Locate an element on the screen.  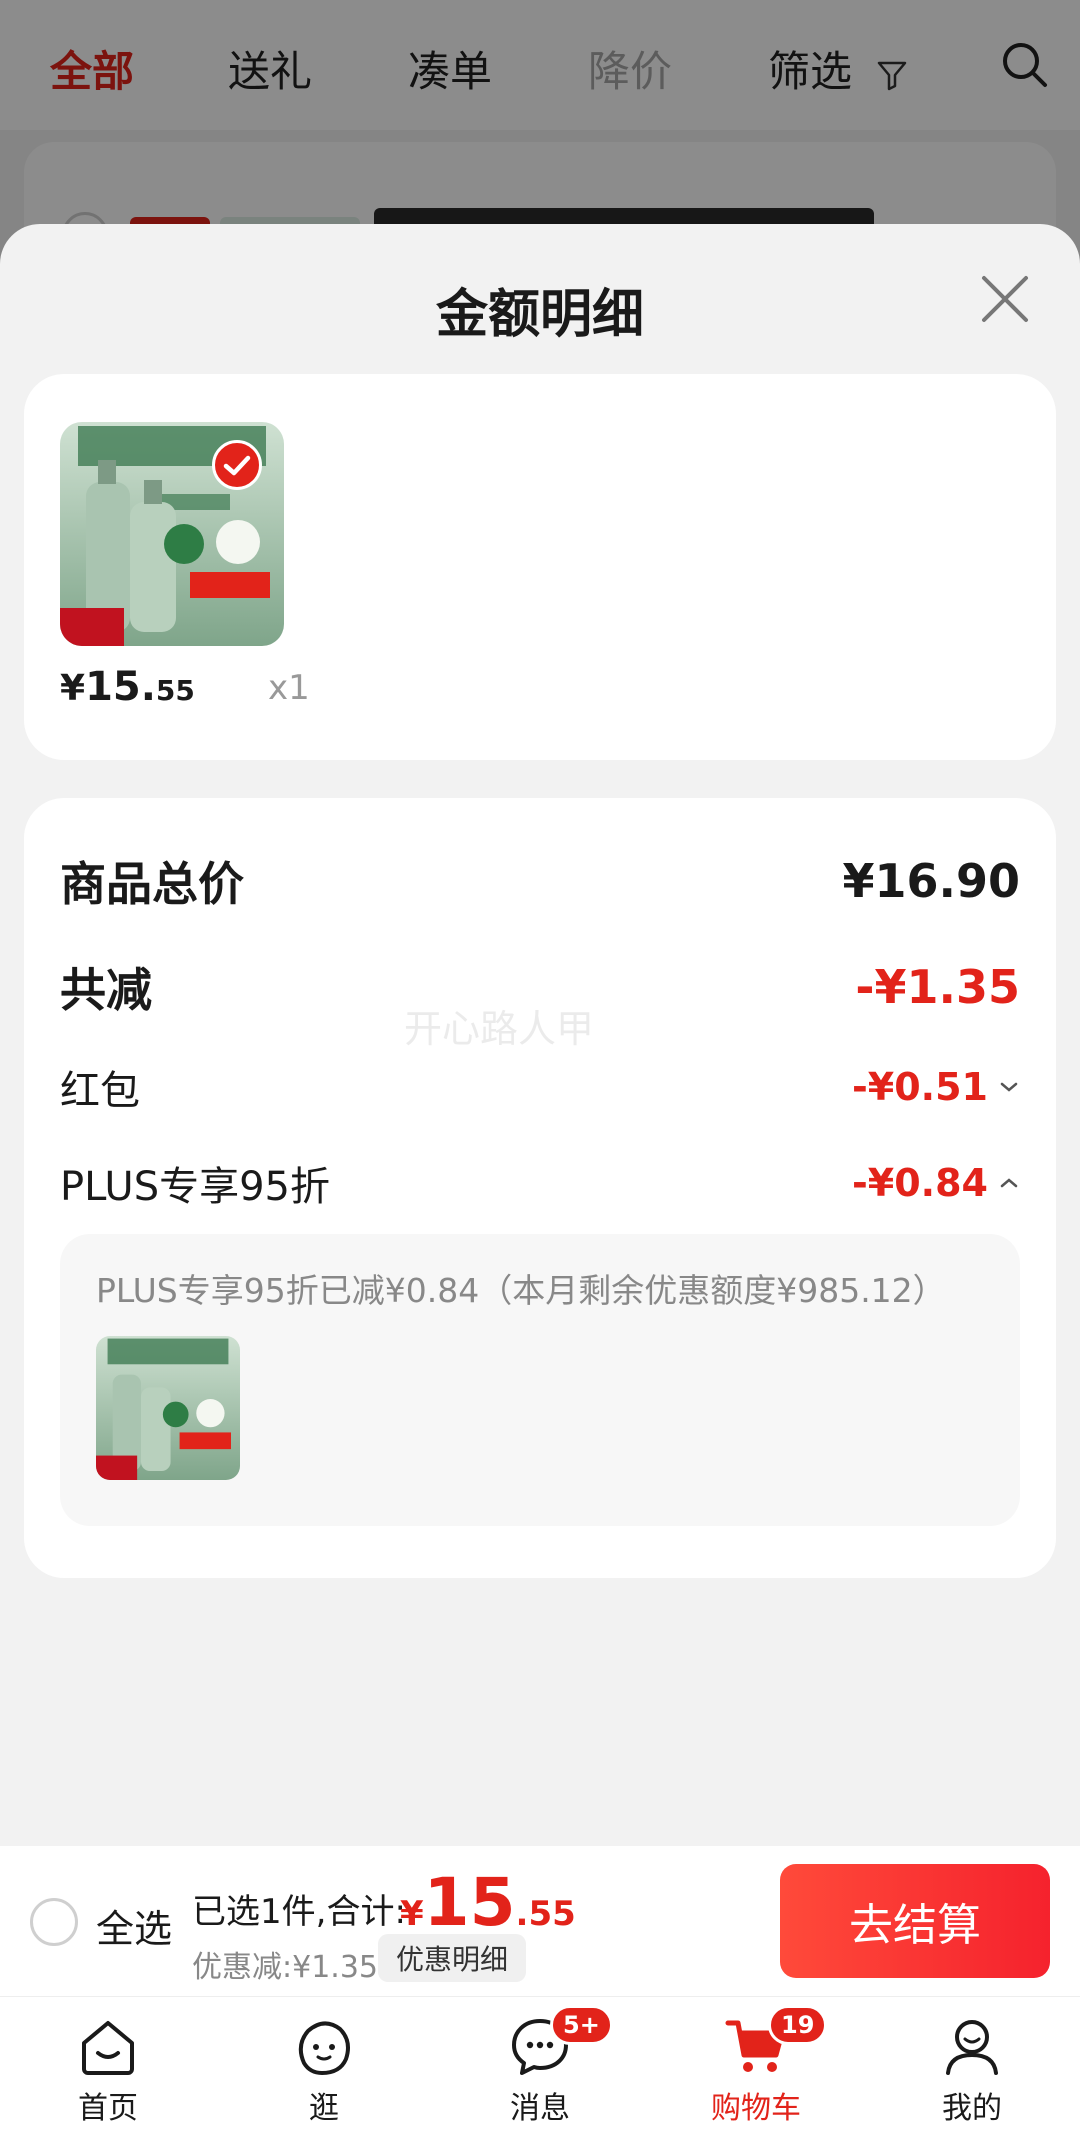
plus-discount-detail-text: PLUS专享95折已减¥0.84（本月剩余优惠额度¥985.12） is located at coordinates (521, 1290).